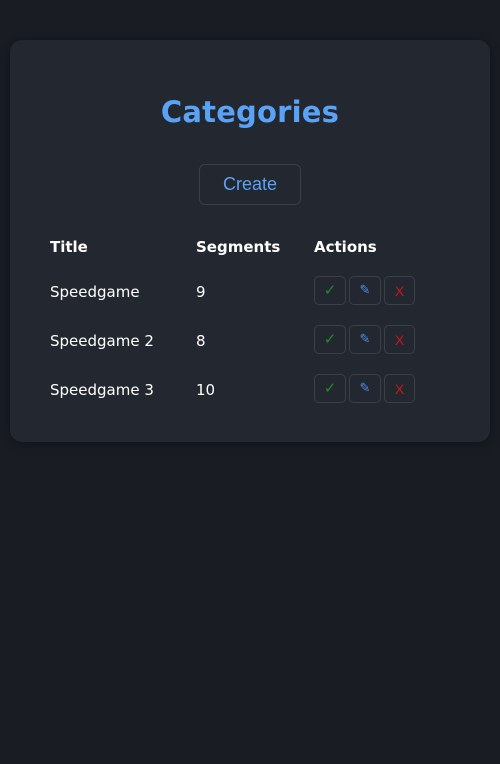  I want to click on column-header-actions: Actions, so click(345, 247).